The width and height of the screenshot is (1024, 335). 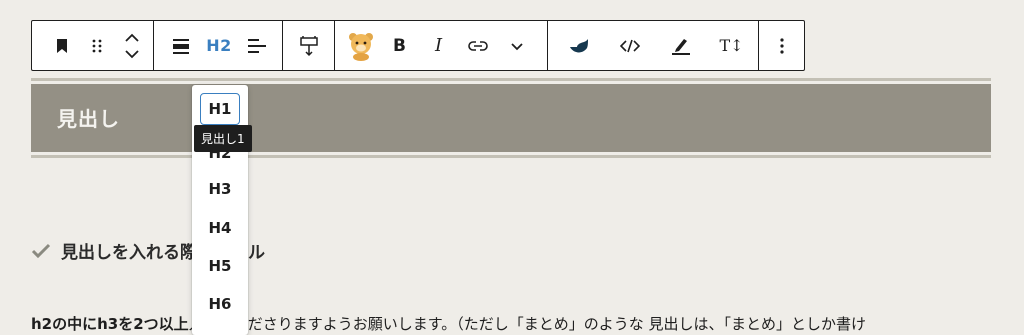 I want to click on bookmark-icon, so click(x=61, y=45).